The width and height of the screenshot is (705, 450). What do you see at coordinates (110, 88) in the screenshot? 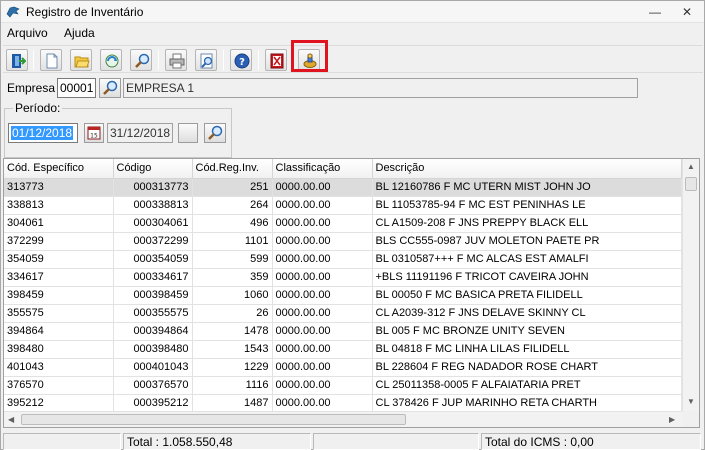
I see `empresa-search-button` at bounding box center [110, 88].